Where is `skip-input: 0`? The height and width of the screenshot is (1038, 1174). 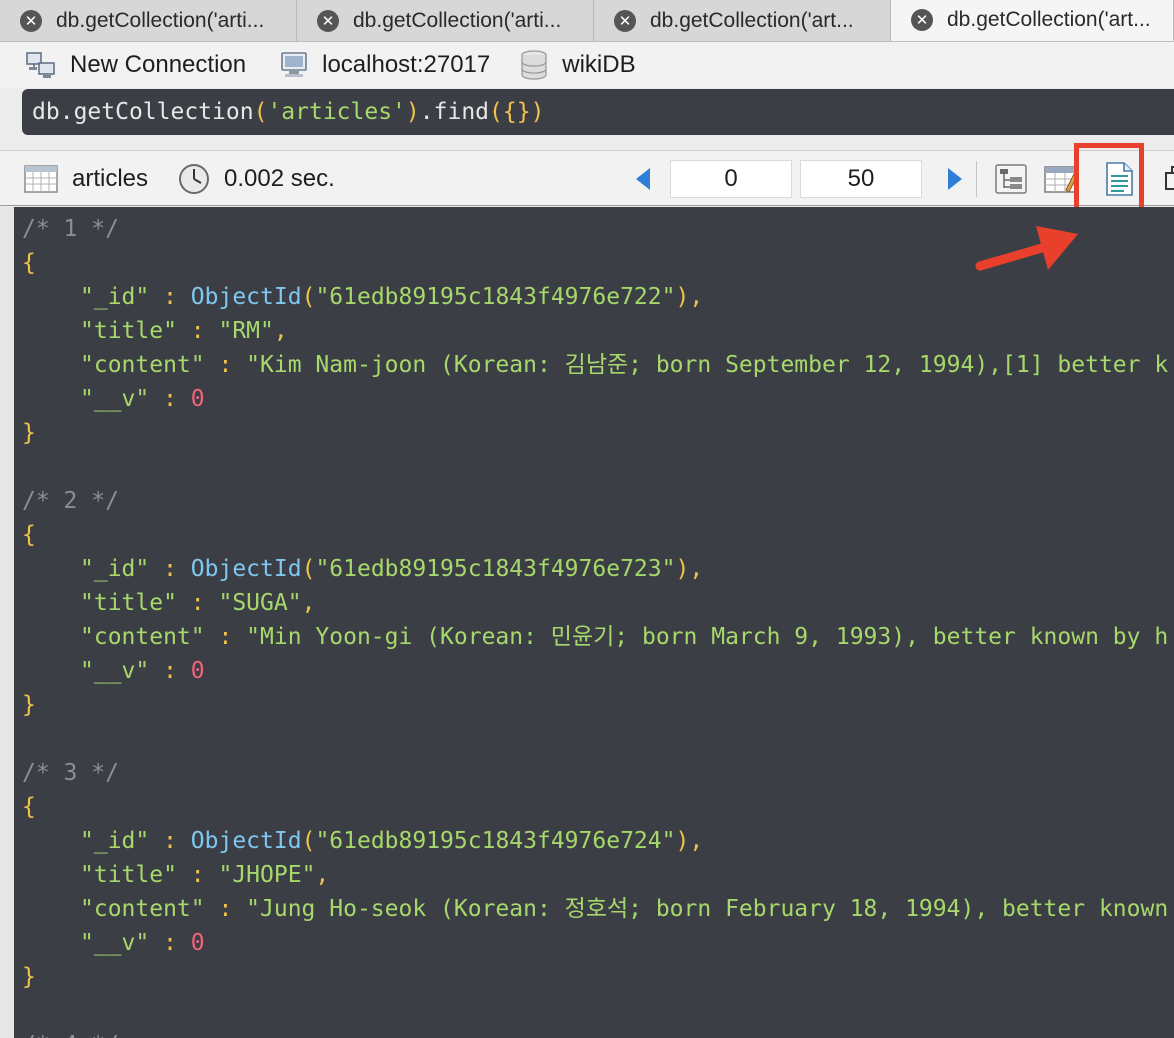
skip-input: 0 is located at coordinates (731, 179).